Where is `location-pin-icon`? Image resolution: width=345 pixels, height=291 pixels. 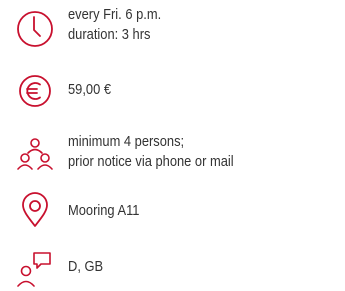 location-pin-icon is located at coordinates (35, 211).